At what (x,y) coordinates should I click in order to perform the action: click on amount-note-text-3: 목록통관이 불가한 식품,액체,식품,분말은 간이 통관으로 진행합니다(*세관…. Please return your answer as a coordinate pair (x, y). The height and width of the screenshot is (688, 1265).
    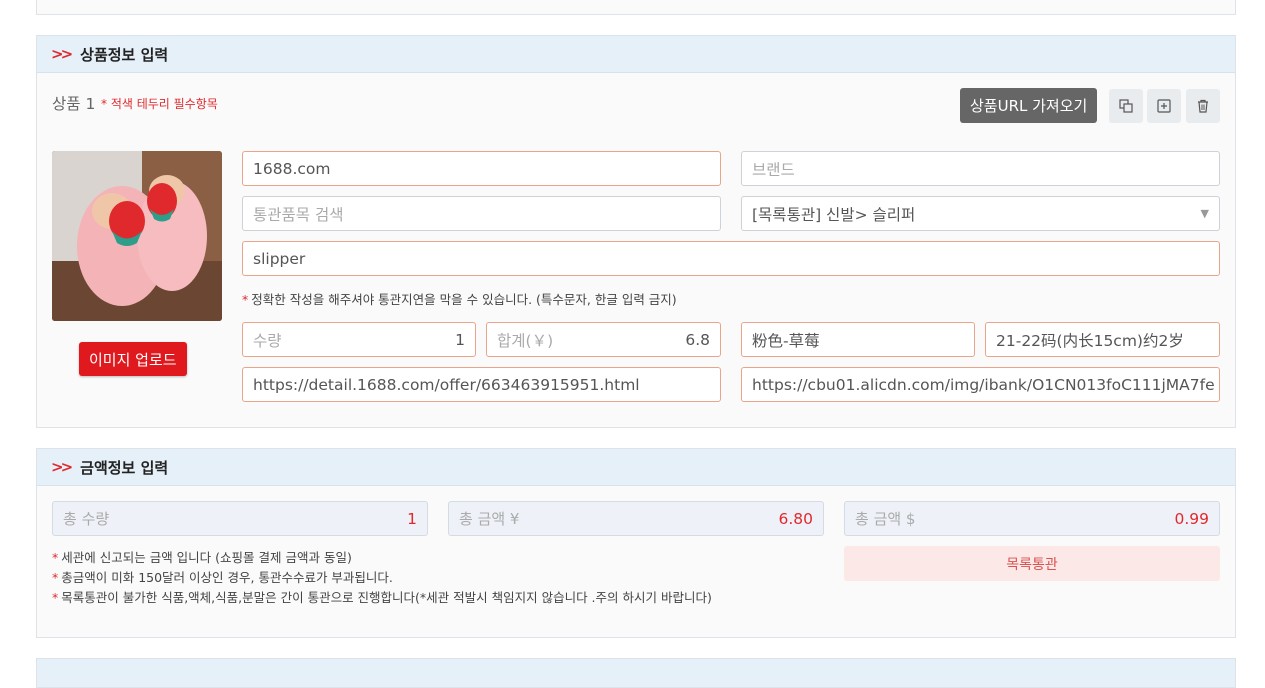
    Looking at the image, I should click on (386, 597).